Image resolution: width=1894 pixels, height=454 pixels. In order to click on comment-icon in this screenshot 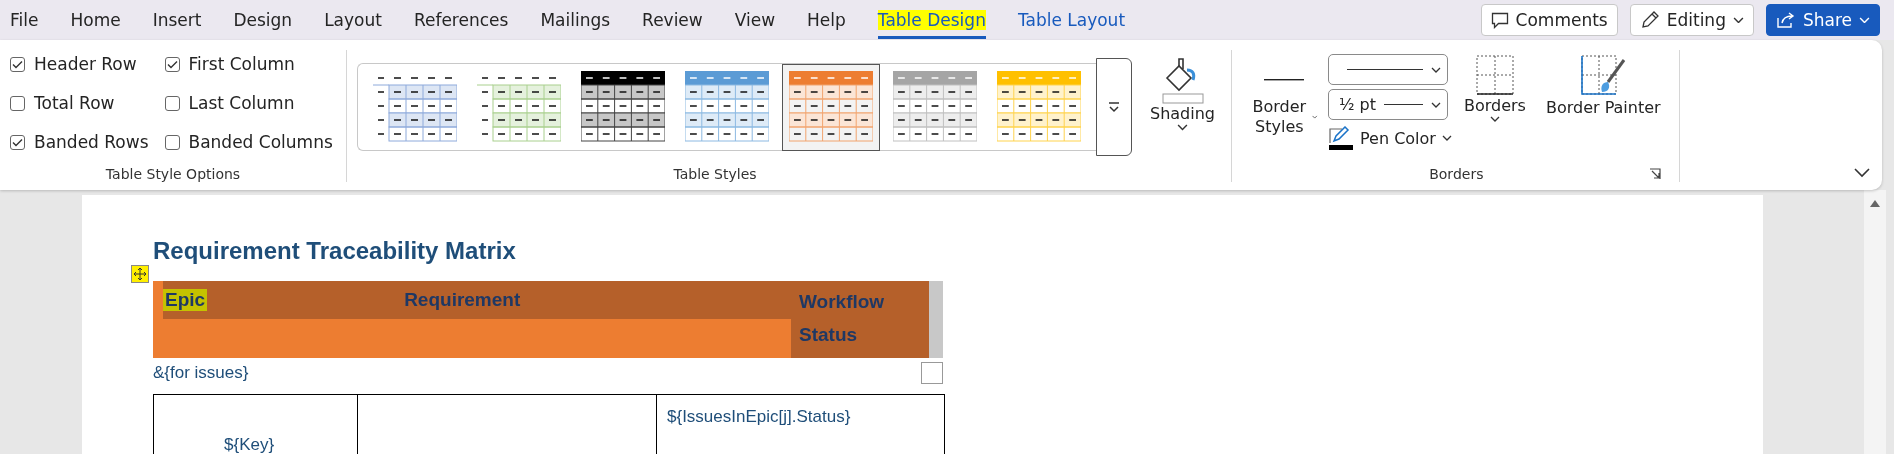, I will do `click(1499, 20)`.